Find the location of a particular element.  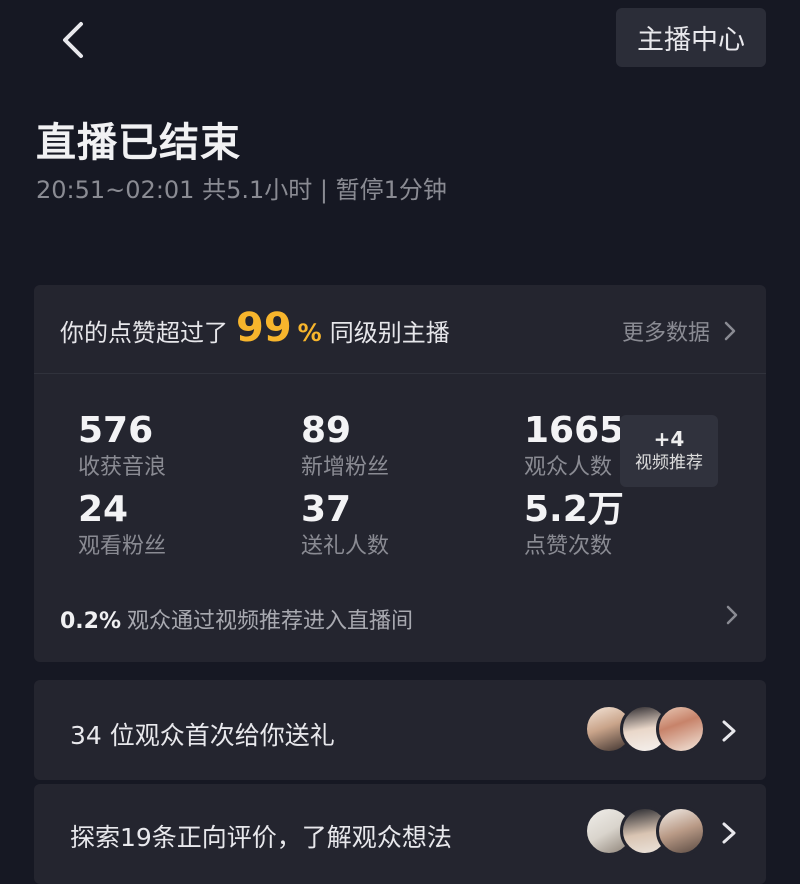

likes-percent-number: 99 is located at coordinates (264, 328).